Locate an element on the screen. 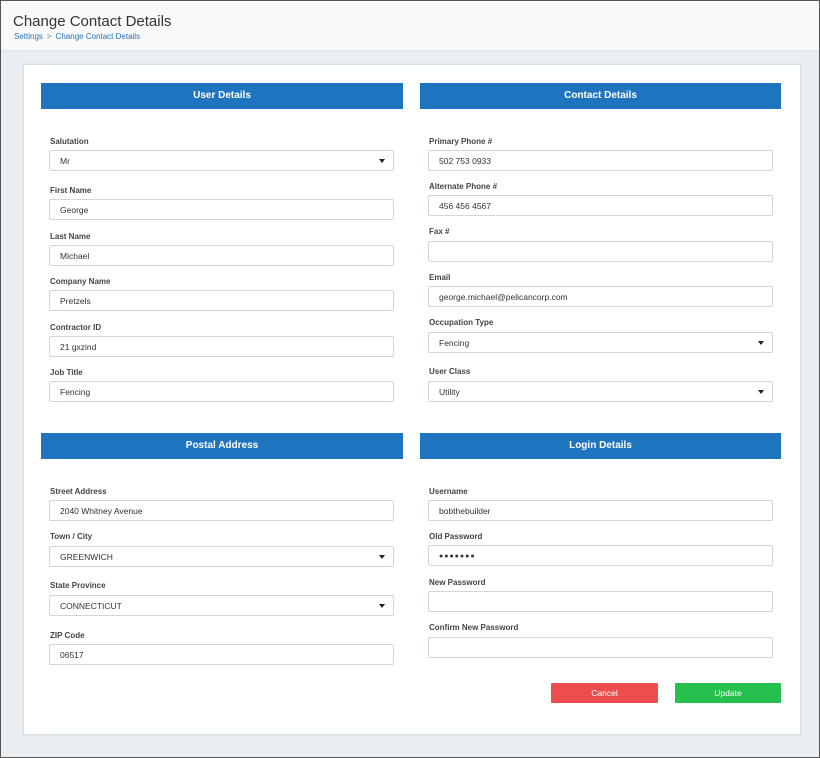 The image size is (820, 758). user-details-header: User Details is located at coordinates (222, 96).